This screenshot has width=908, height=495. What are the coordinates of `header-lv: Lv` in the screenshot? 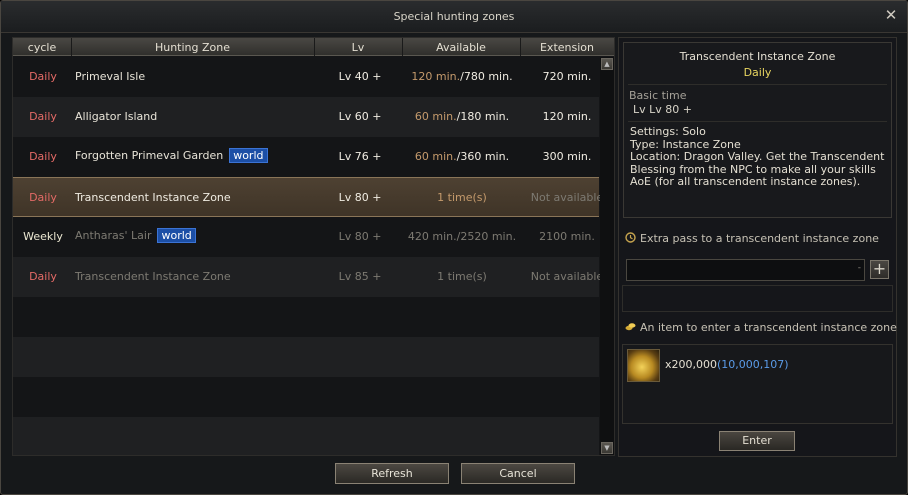 It's located at (358, 47).